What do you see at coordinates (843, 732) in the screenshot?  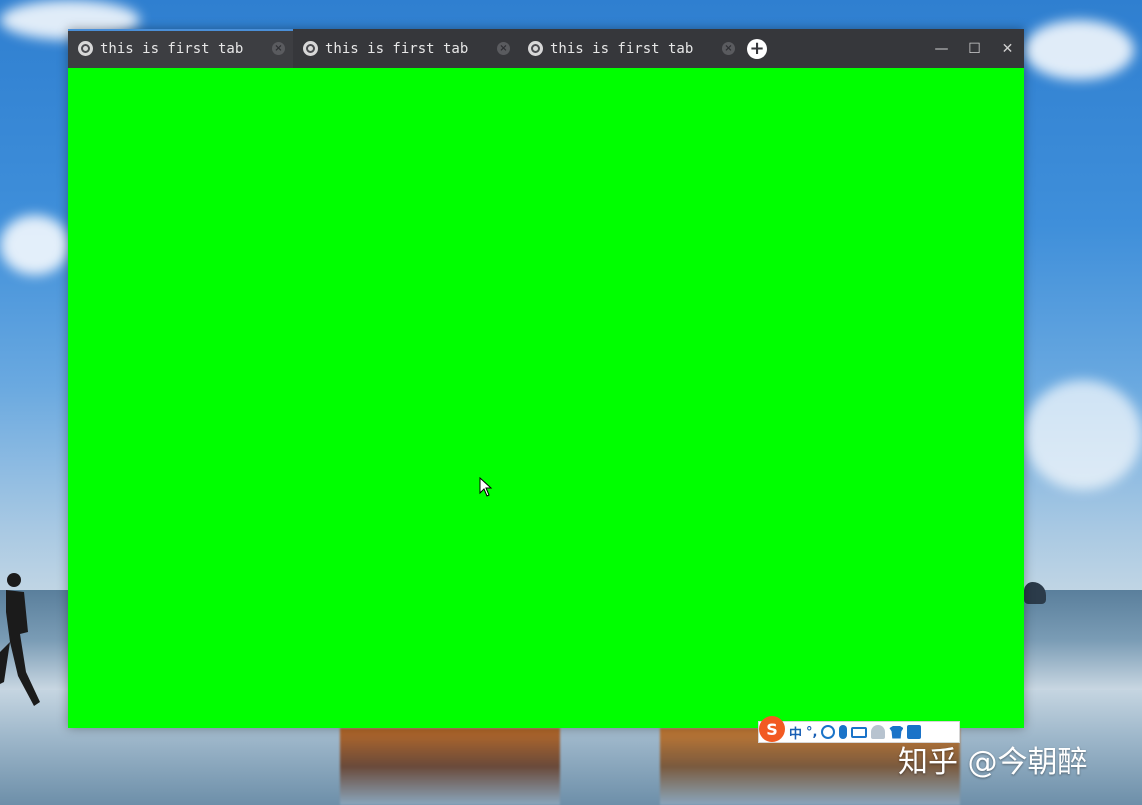 I see `microphone-icon` at bounding box center [843, 732].